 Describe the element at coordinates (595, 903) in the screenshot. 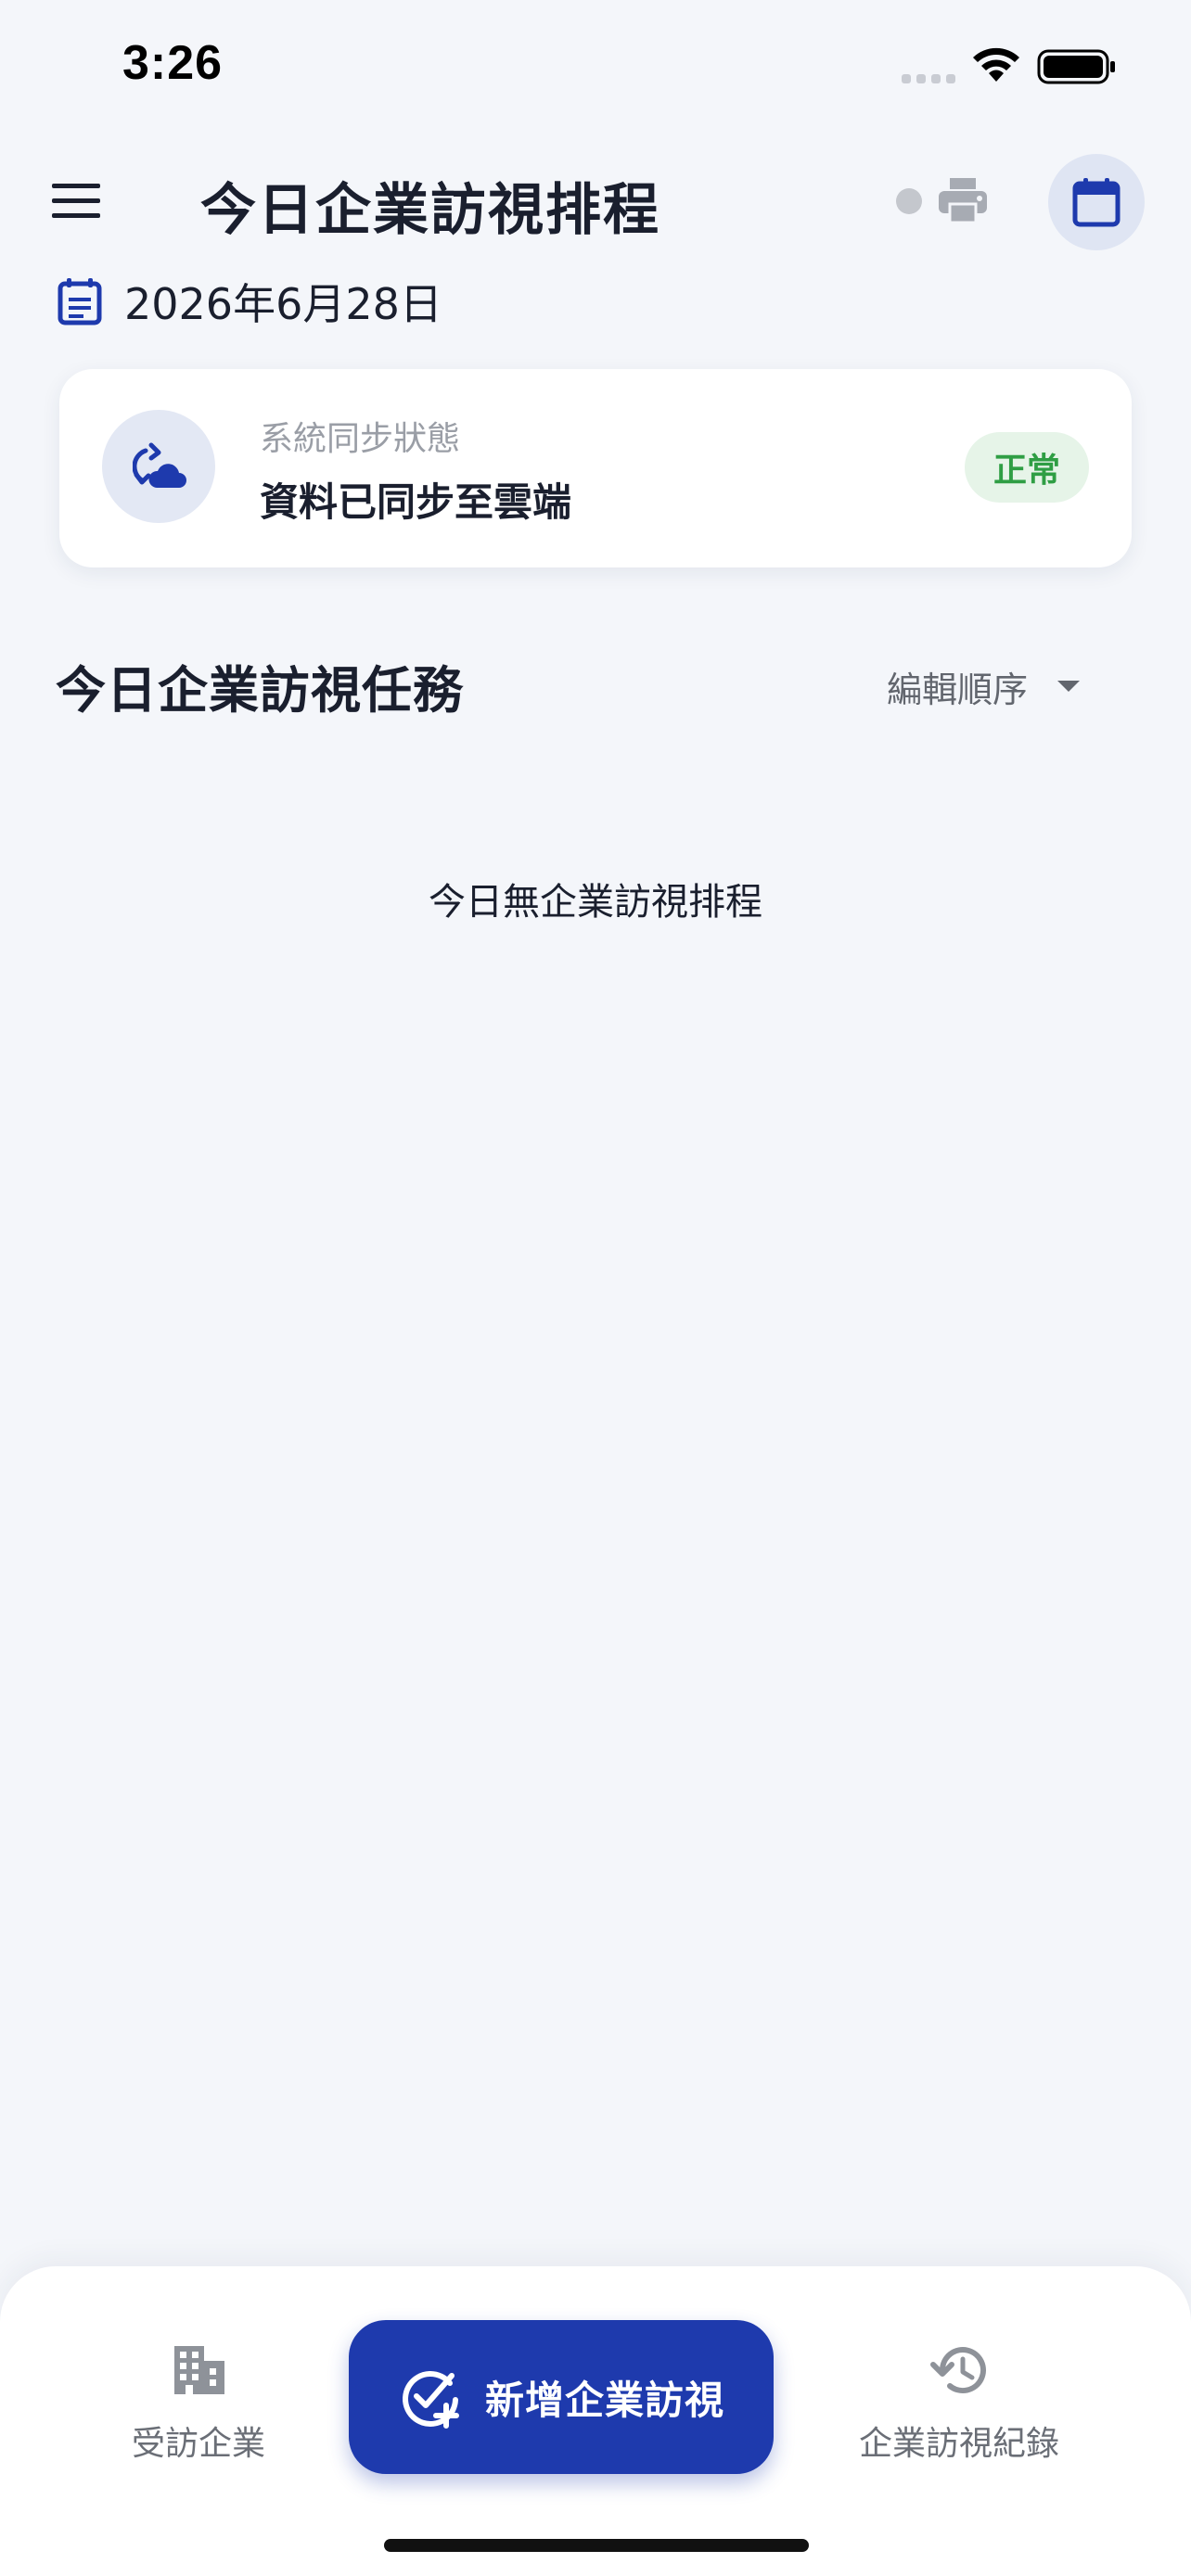

I see `empty-state-message: 今日無企業訪視排程` at that location.